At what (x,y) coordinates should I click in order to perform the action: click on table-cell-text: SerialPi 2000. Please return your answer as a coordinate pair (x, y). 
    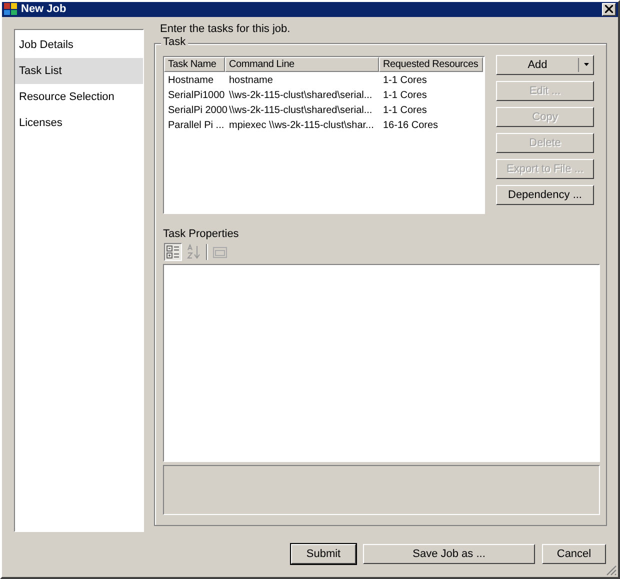
    Looking at the image, I should click on (196, 110).